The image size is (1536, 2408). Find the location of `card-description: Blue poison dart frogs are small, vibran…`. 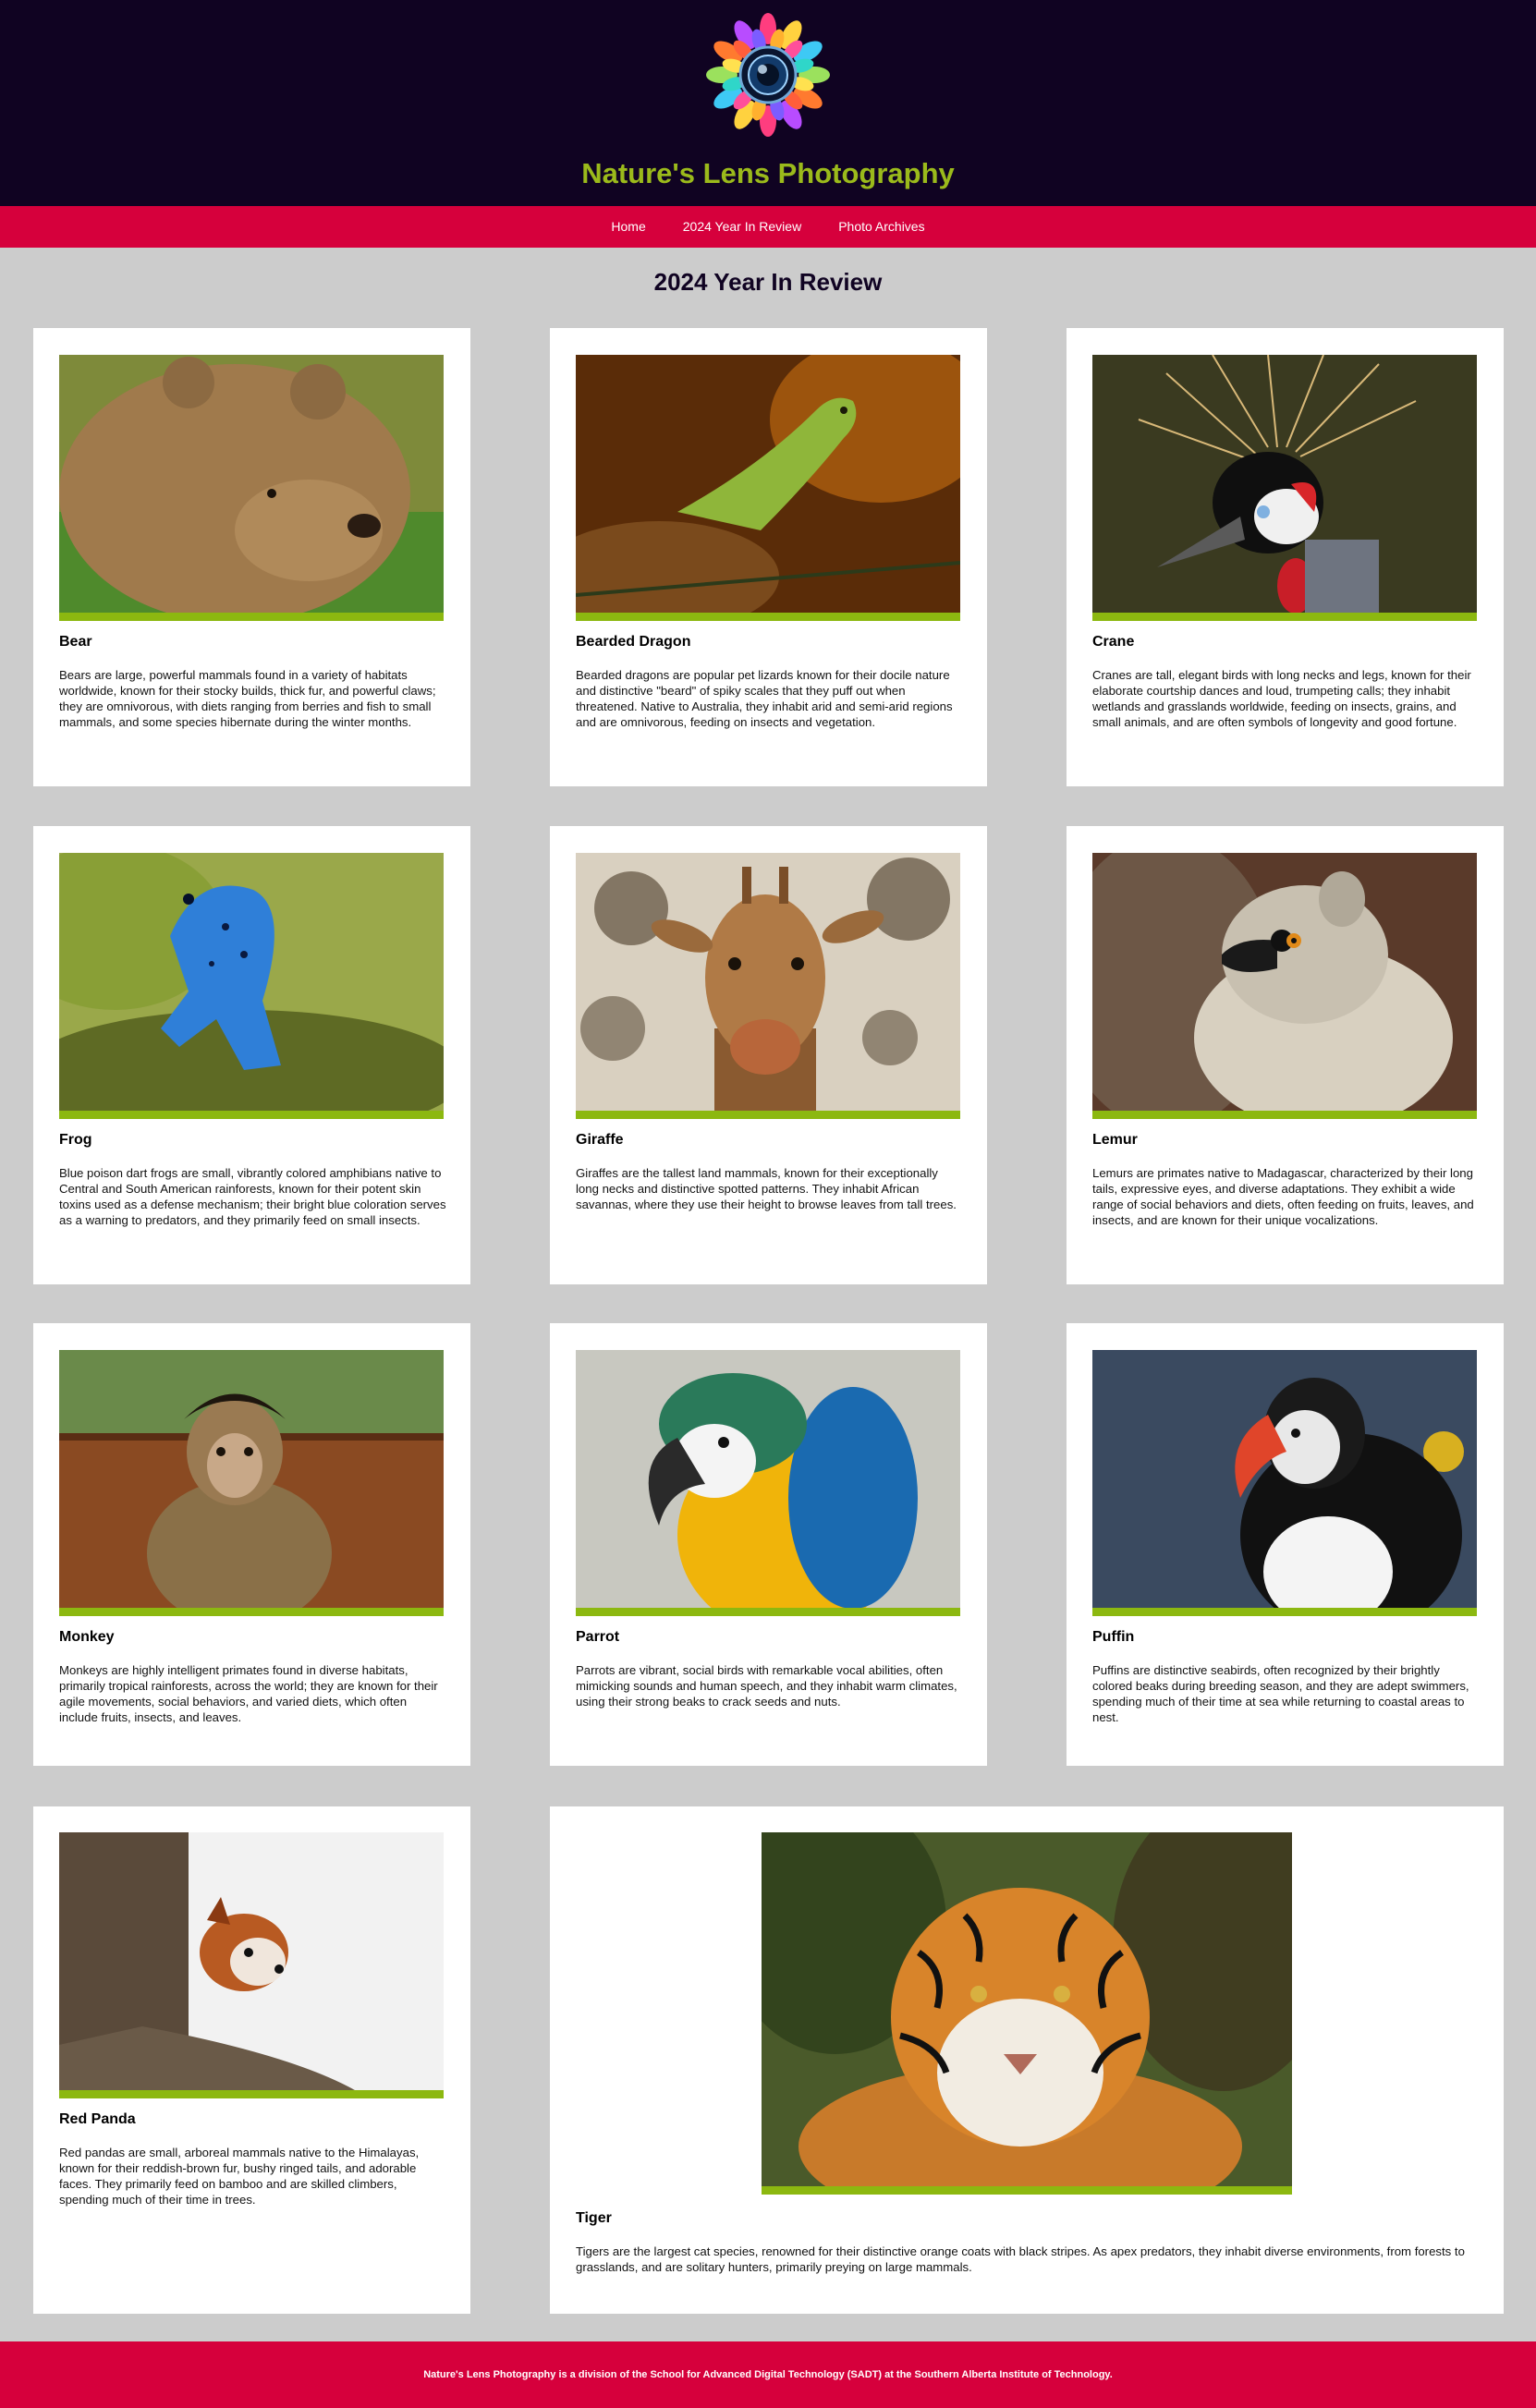

card-description: Blue poison dart frogs are small, vibran… is located at coordinates (252, 1196).